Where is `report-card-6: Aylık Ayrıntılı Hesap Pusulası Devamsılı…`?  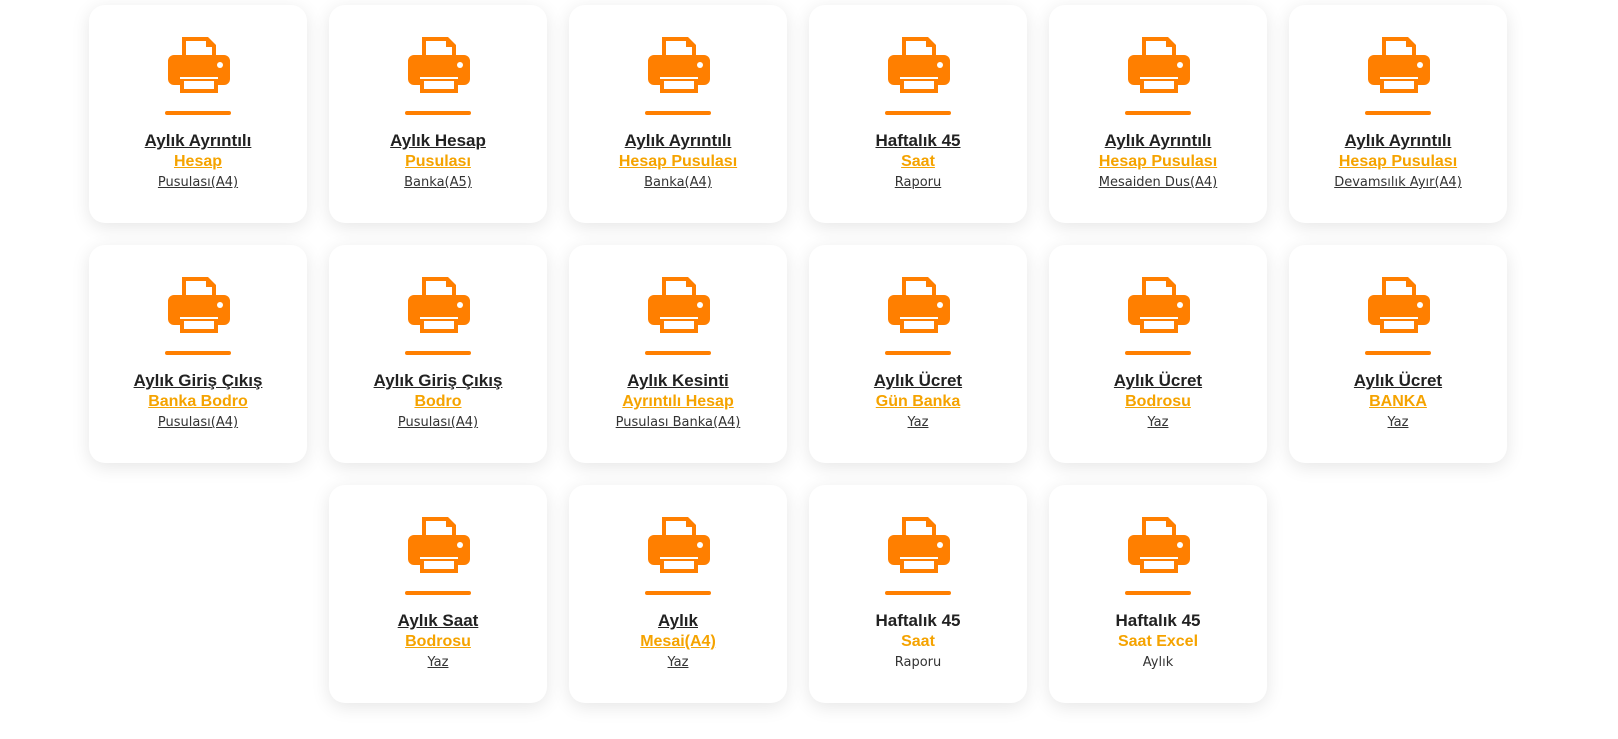 report-card-6: Aylık Ayrıntılı Hesap Pusulası Devamsılı… is located at coordinates (1398, 114).